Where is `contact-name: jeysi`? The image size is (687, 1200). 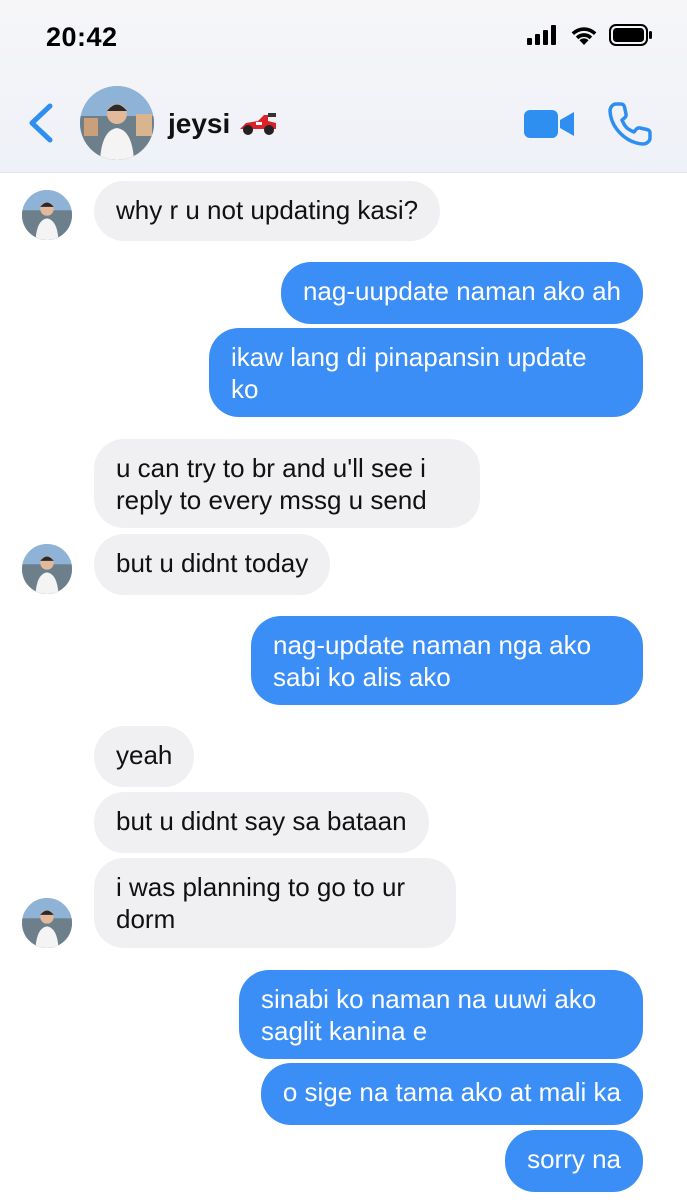
contact-name: jeysi is located at coordinates (199, 123).